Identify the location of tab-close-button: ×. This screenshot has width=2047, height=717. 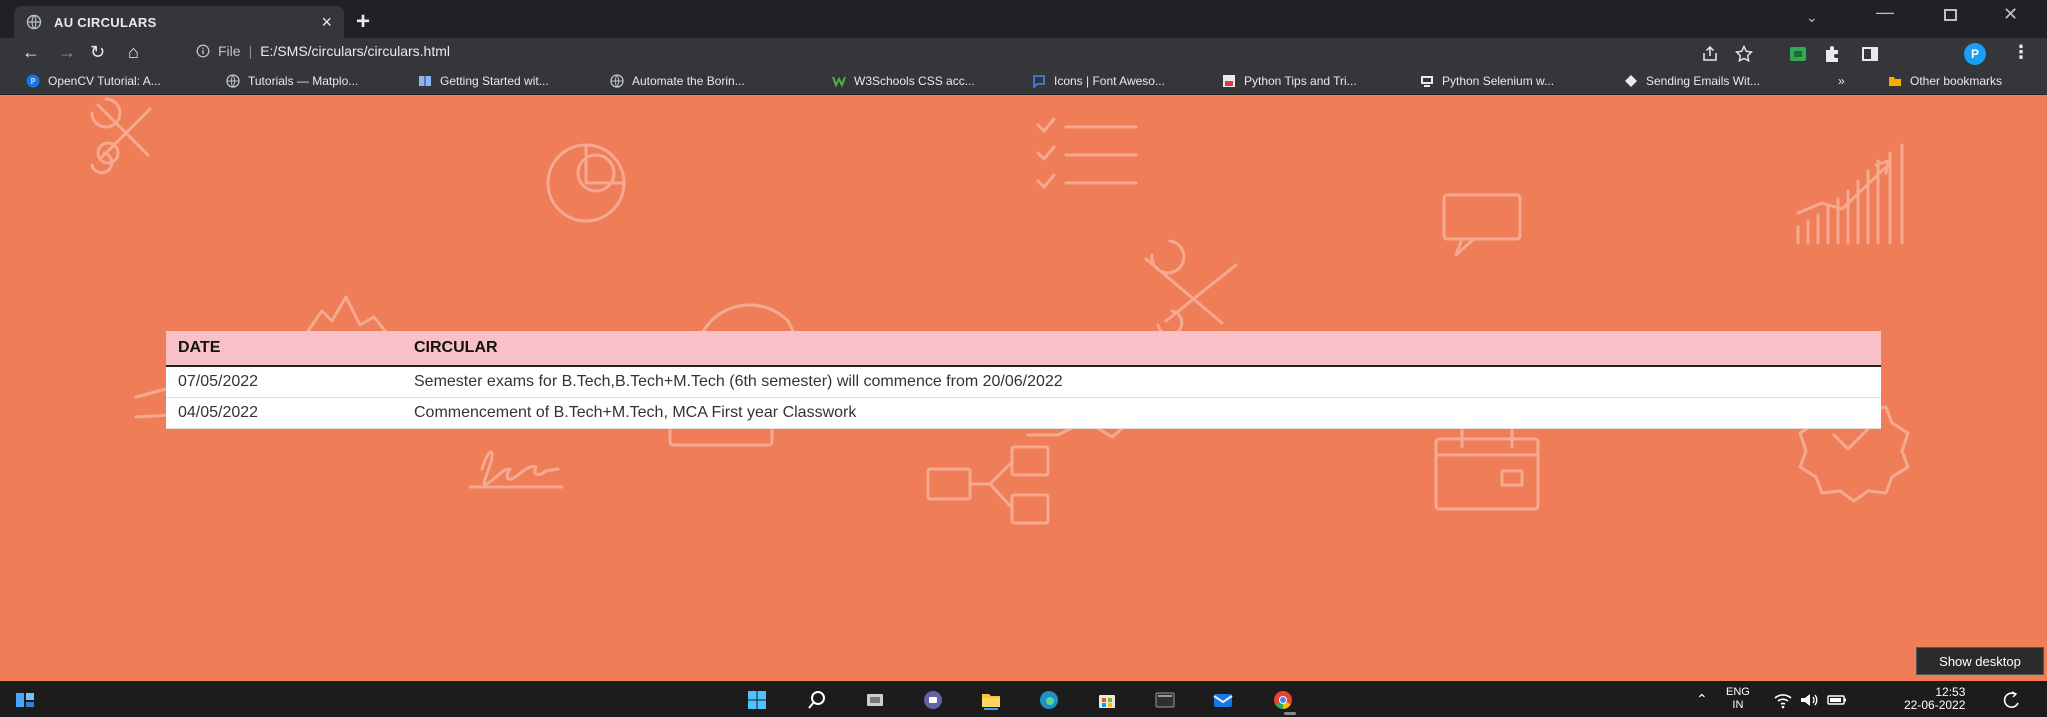
(326, 22).